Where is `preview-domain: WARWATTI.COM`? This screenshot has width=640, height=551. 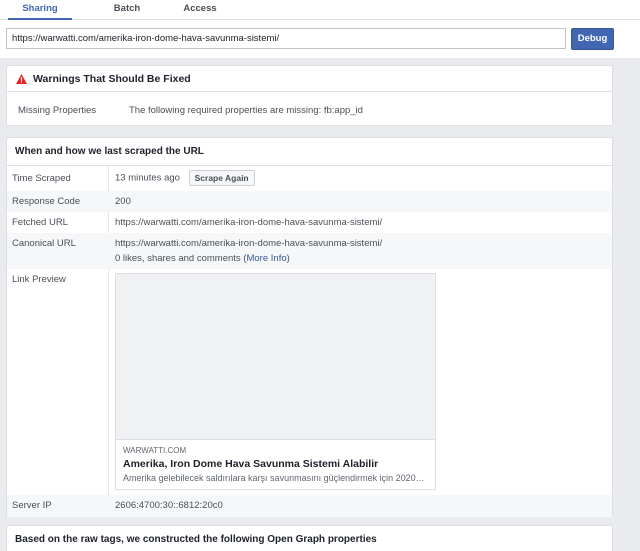
preview-domain: WARWATTI.COM is located at coordinates (155, 450).